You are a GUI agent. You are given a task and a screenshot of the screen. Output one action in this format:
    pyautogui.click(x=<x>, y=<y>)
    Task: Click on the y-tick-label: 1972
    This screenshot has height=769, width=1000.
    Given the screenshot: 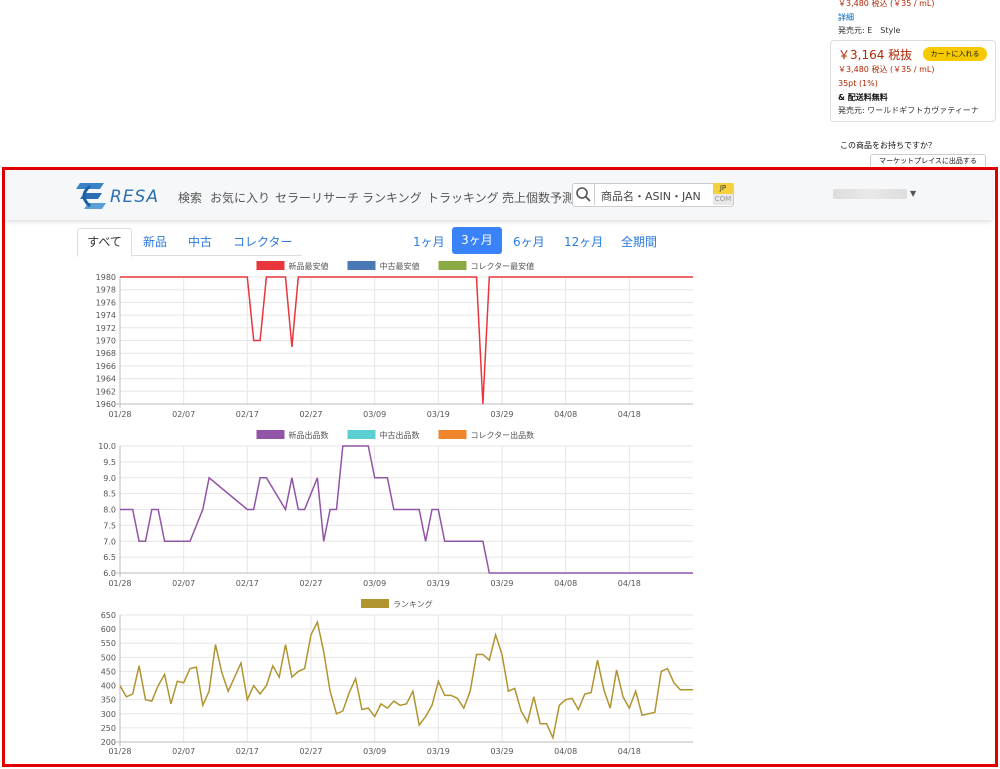 What is the action you would take?
    pyautogui.click(x=106, y=328)
    